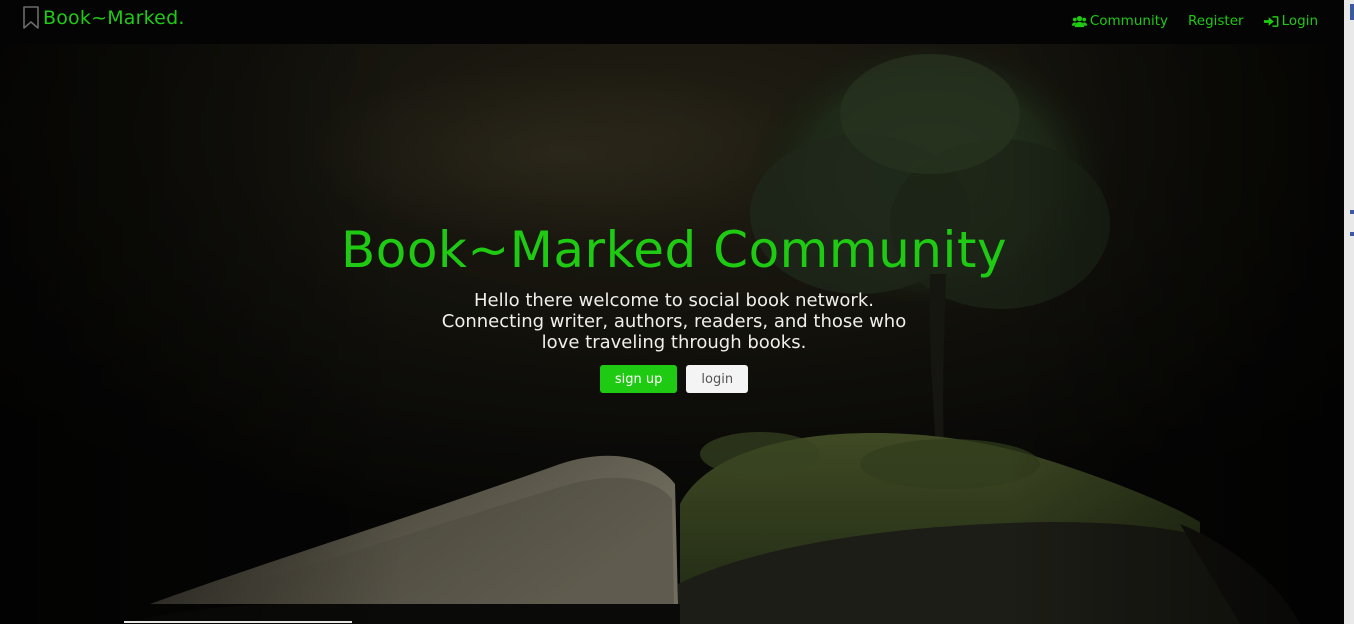 The height and width of the screenshot is (624, 1354). What do you see at coordinates (1271, 21) in the screenshot?
I see `sign-in-icon` at bounding box center [1271, 21].